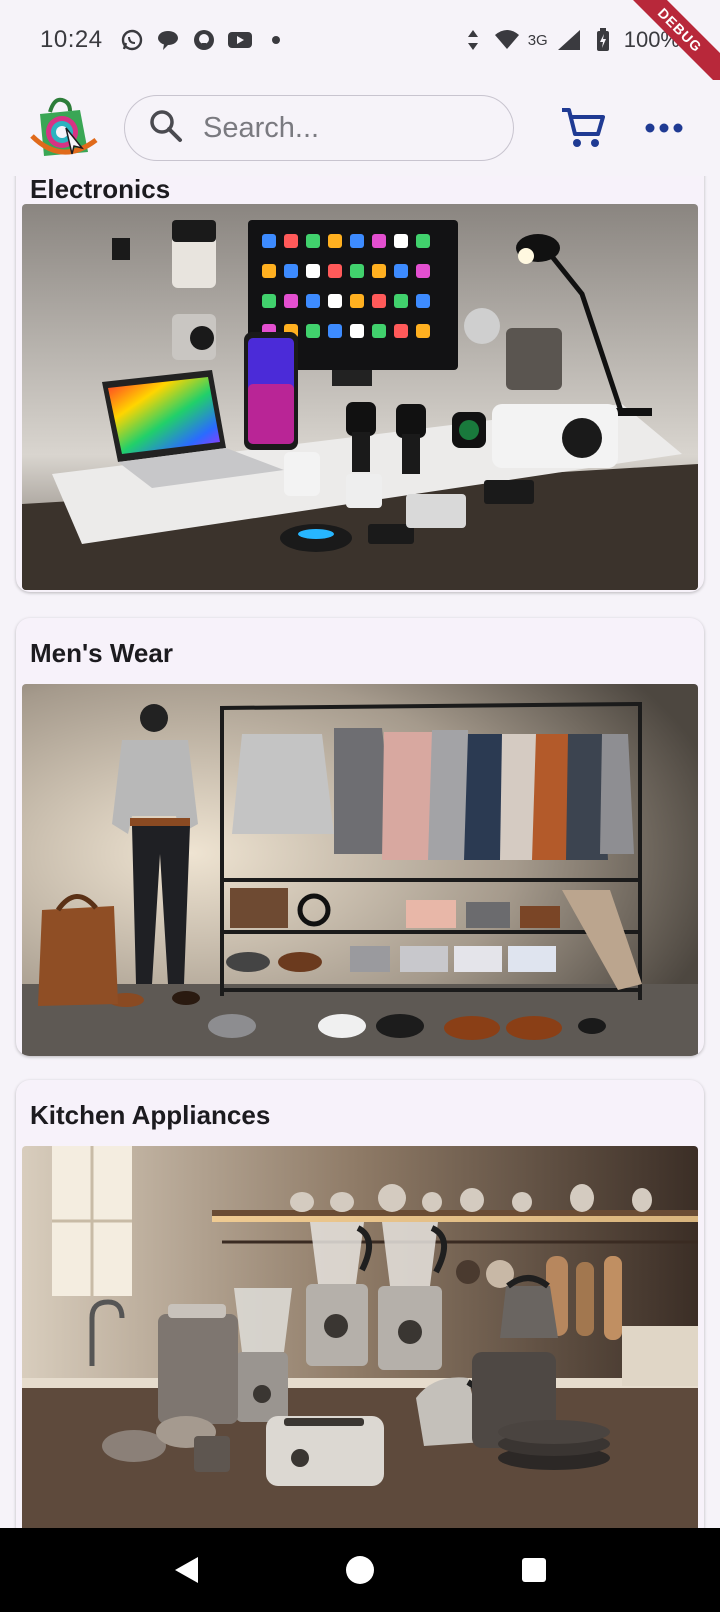 This screenshot has height=1612, width=720. Describe the element at coordinates (204, 40) in the screenshot. I see `github-icon` at that location.